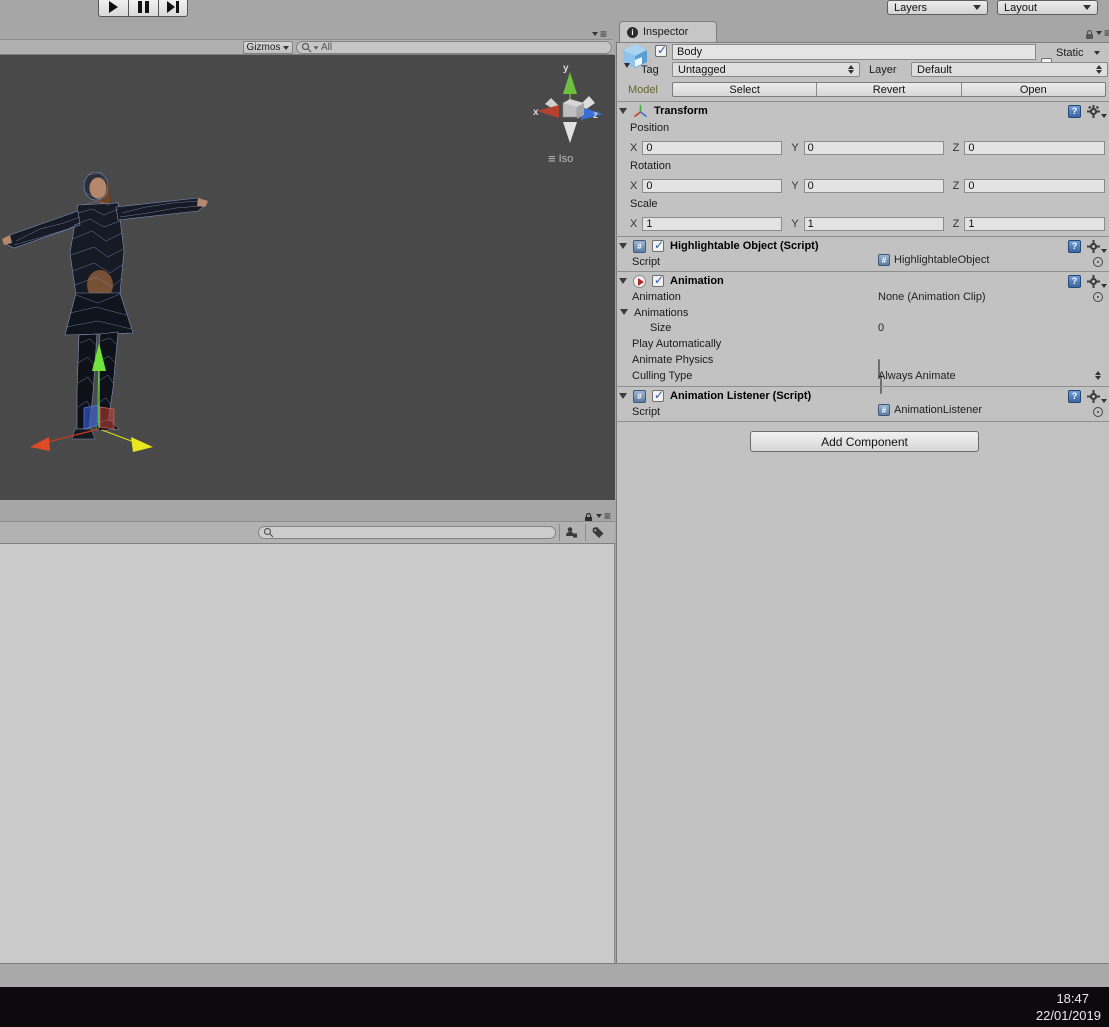 The height and width of the screenshot is (1027, 1109). Describe the element at coordinates (873, 224) in the screenshot. I see `scale-y-field: 1` at that location.